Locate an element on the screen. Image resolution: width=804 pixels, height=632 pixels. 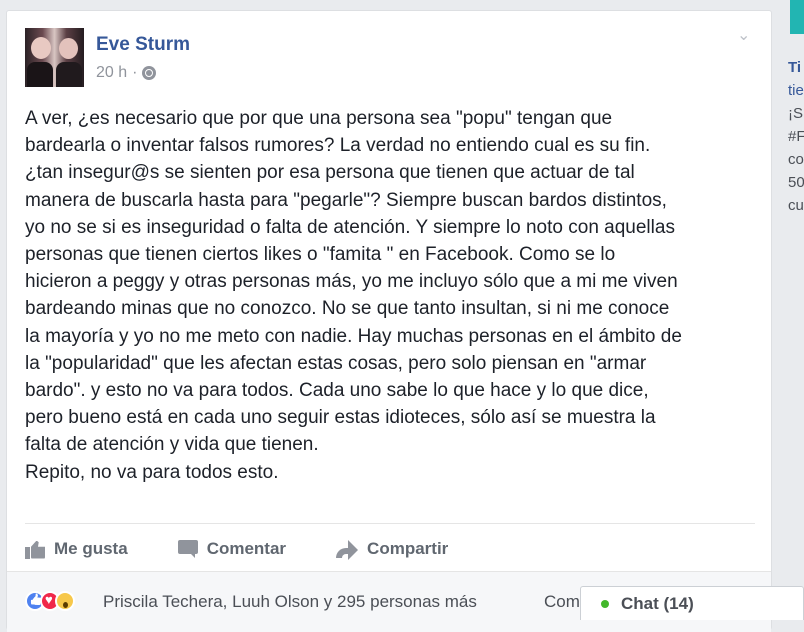
share-button: Compartir is located at coordinates (392, 549).